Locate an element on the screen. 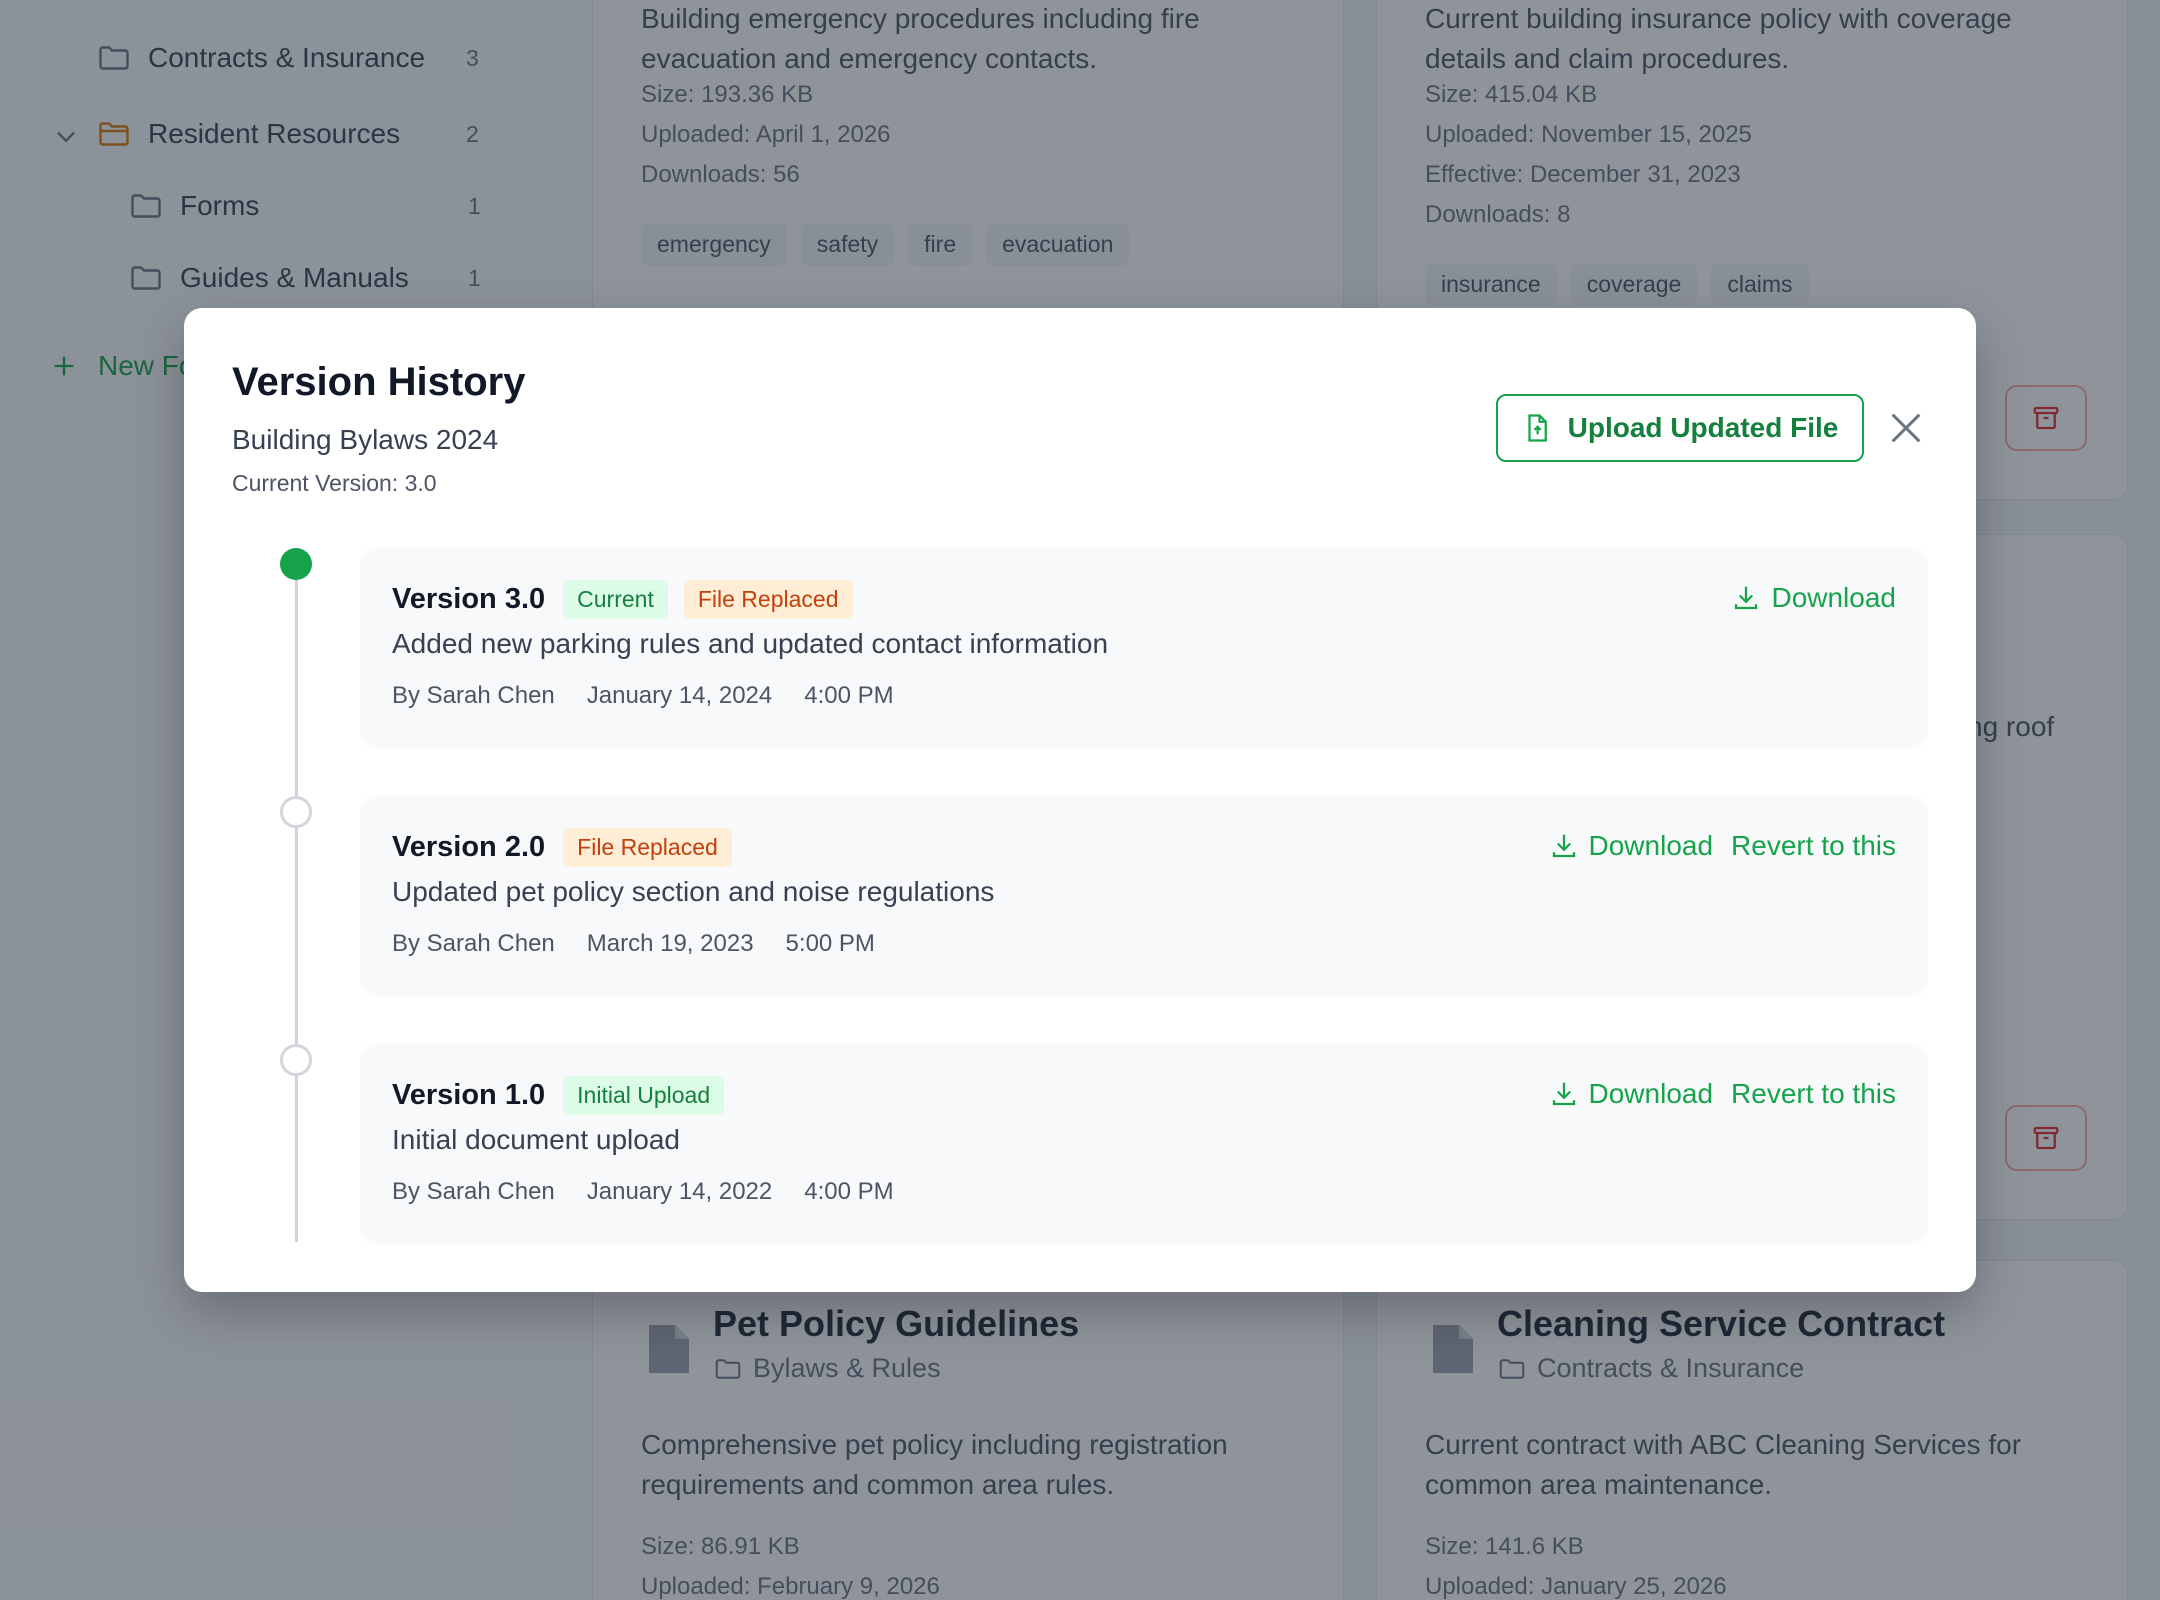 The height and width of the screenshot is (1600, 2160). version-header: Version 1.0 Initial Upload is located at coordinates (558, 1095).